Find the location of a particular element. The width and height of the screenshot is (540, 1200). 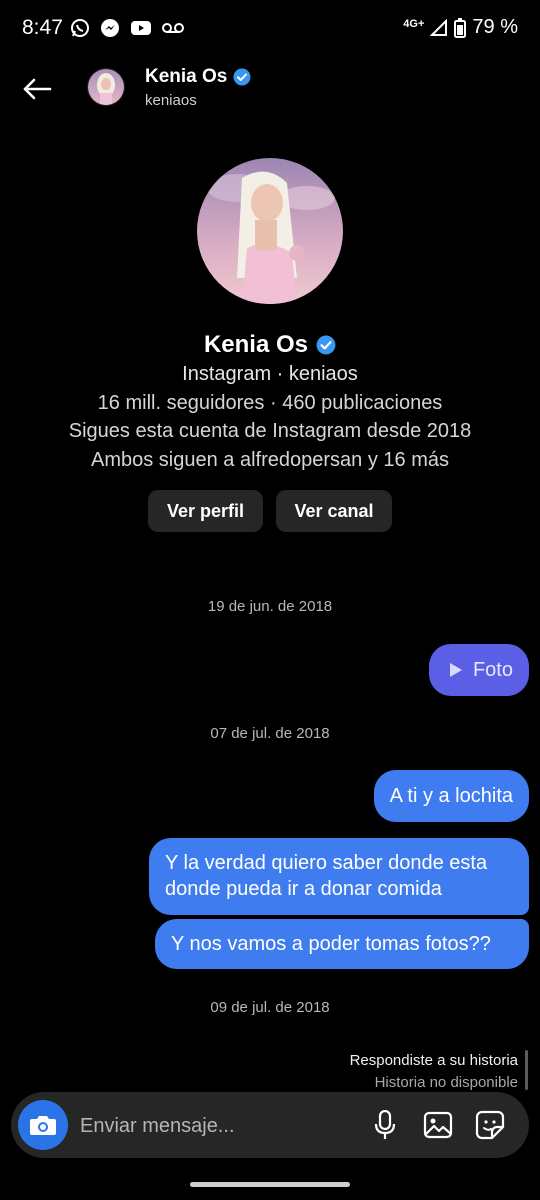

voicemail-icon is located at coordinates (173, 28).